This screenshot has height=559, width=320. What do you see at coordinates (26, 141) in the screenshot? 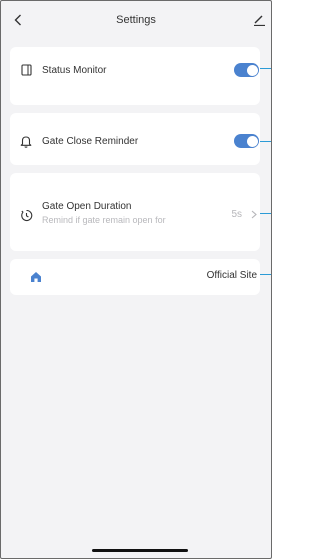
I see `bell-icon` at bounding box center [26, 141].